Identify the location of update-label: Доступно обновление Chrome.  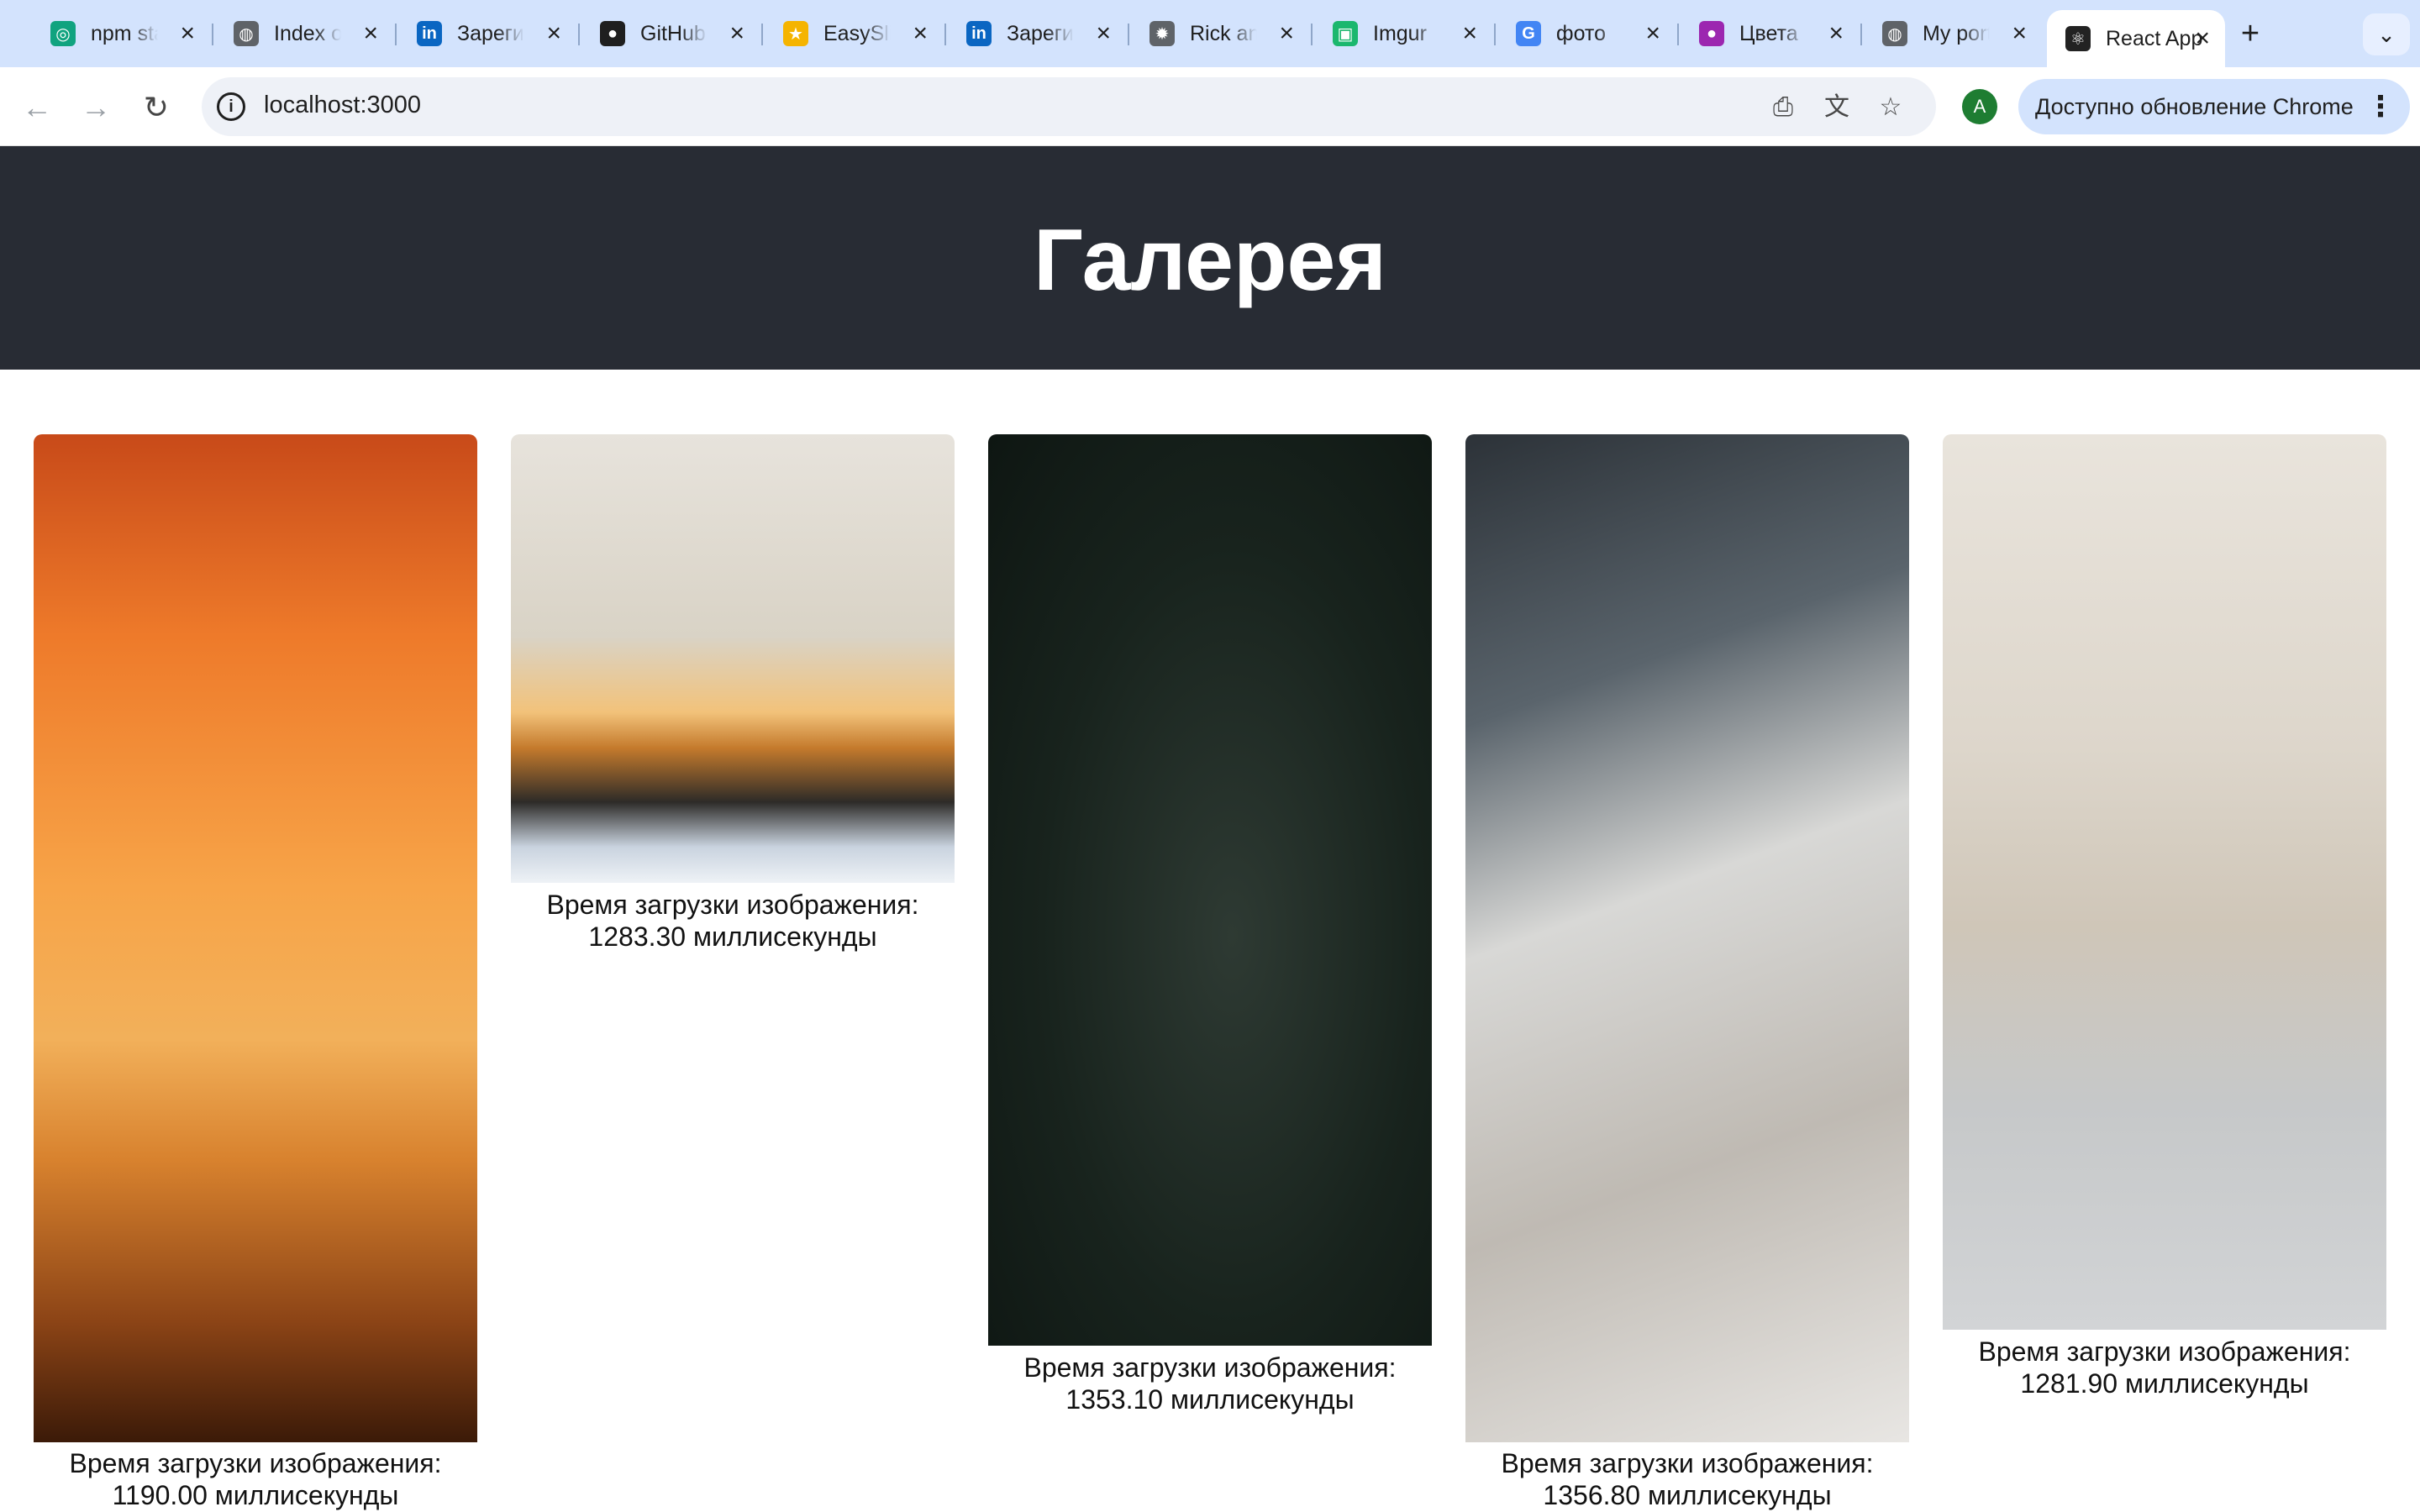
(2194, 106).